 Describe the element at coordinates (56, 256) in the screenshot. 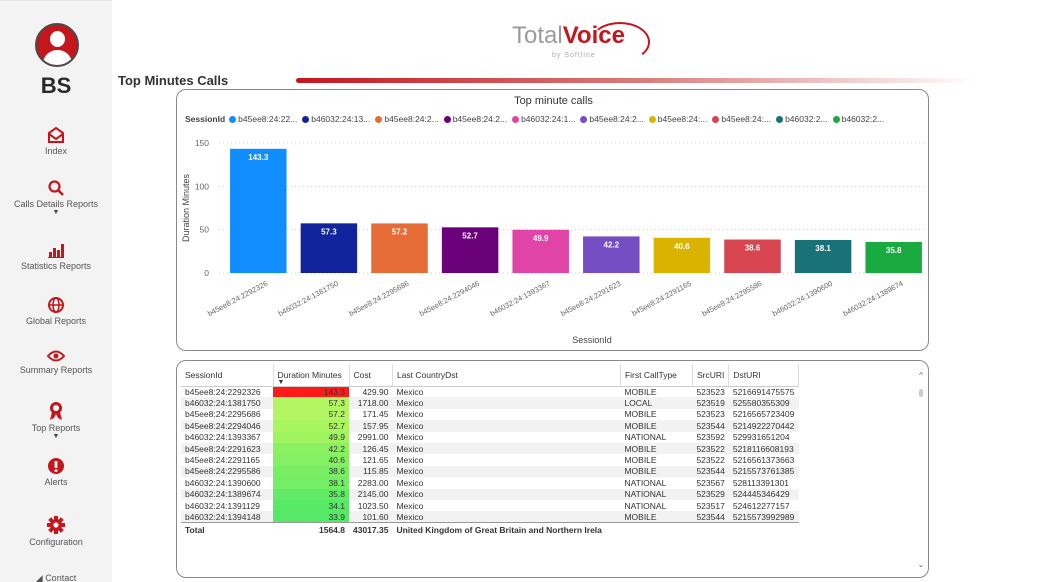

I see `nav-item-statistics: Statistics Reports` at that location.